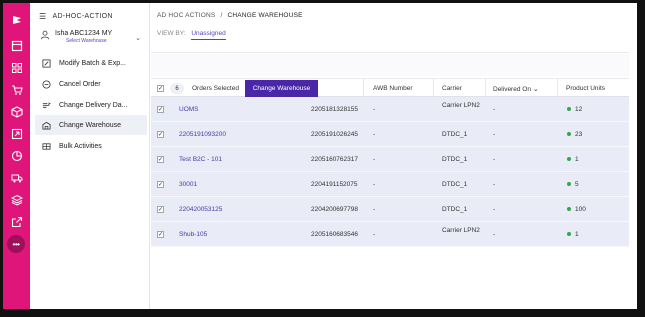 This screenshot has width=645, height=317. I want to click on breadcrumb-root: AD HOC ACTIONS, so click(186, 15).